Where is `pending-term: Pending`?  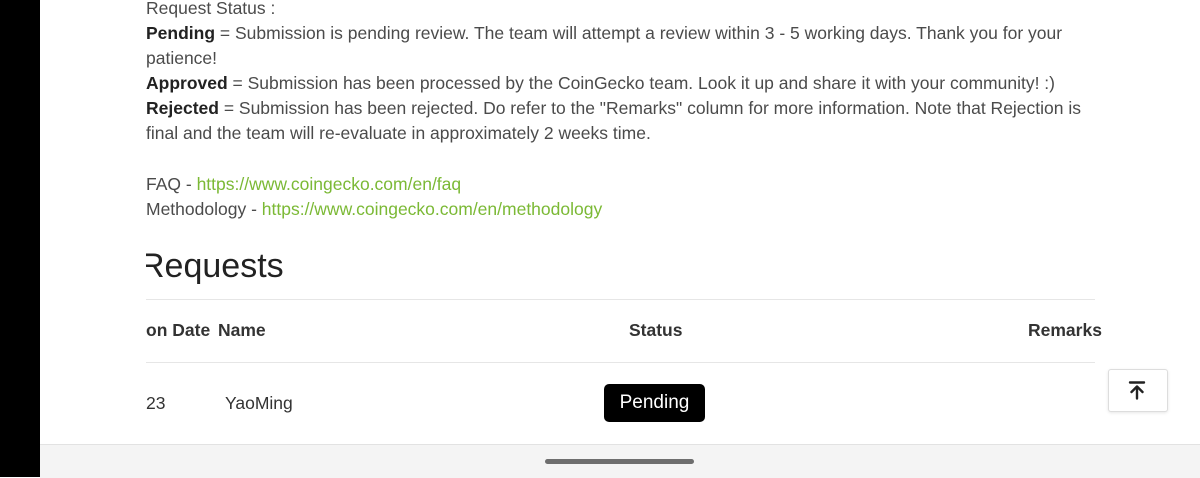 pending-term: Pending is located at coordinates (181, 33).